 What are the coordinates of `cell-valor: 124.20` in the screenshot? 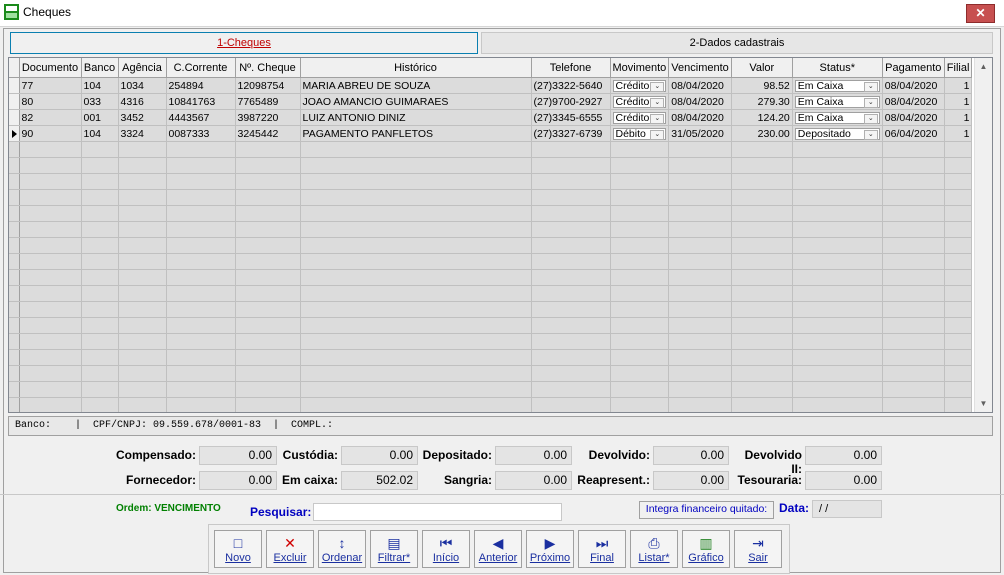 It's located at (762, 117).